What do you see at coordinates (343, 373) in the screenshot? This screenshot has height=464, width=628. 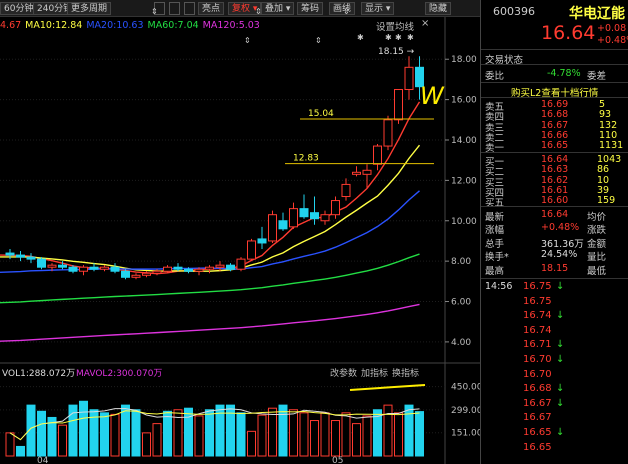 I see `vol-indicator-button: 改参数` at bounding box center [343, 373].